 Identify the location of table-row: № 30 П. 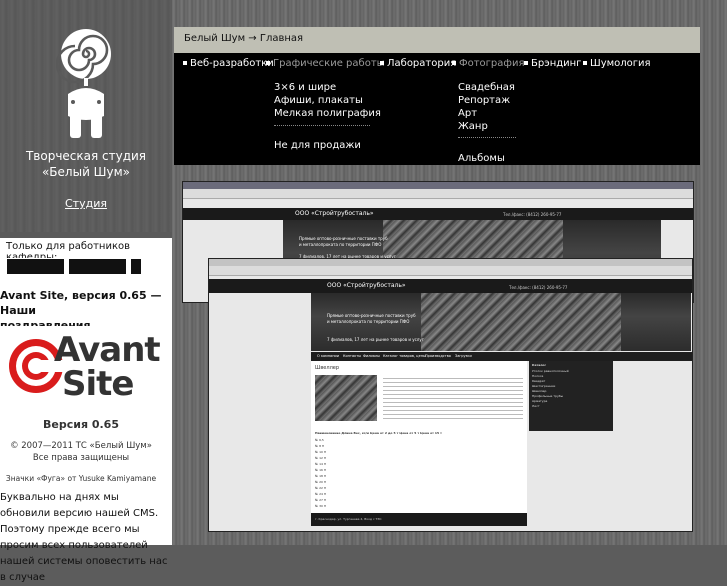
(321, 506).